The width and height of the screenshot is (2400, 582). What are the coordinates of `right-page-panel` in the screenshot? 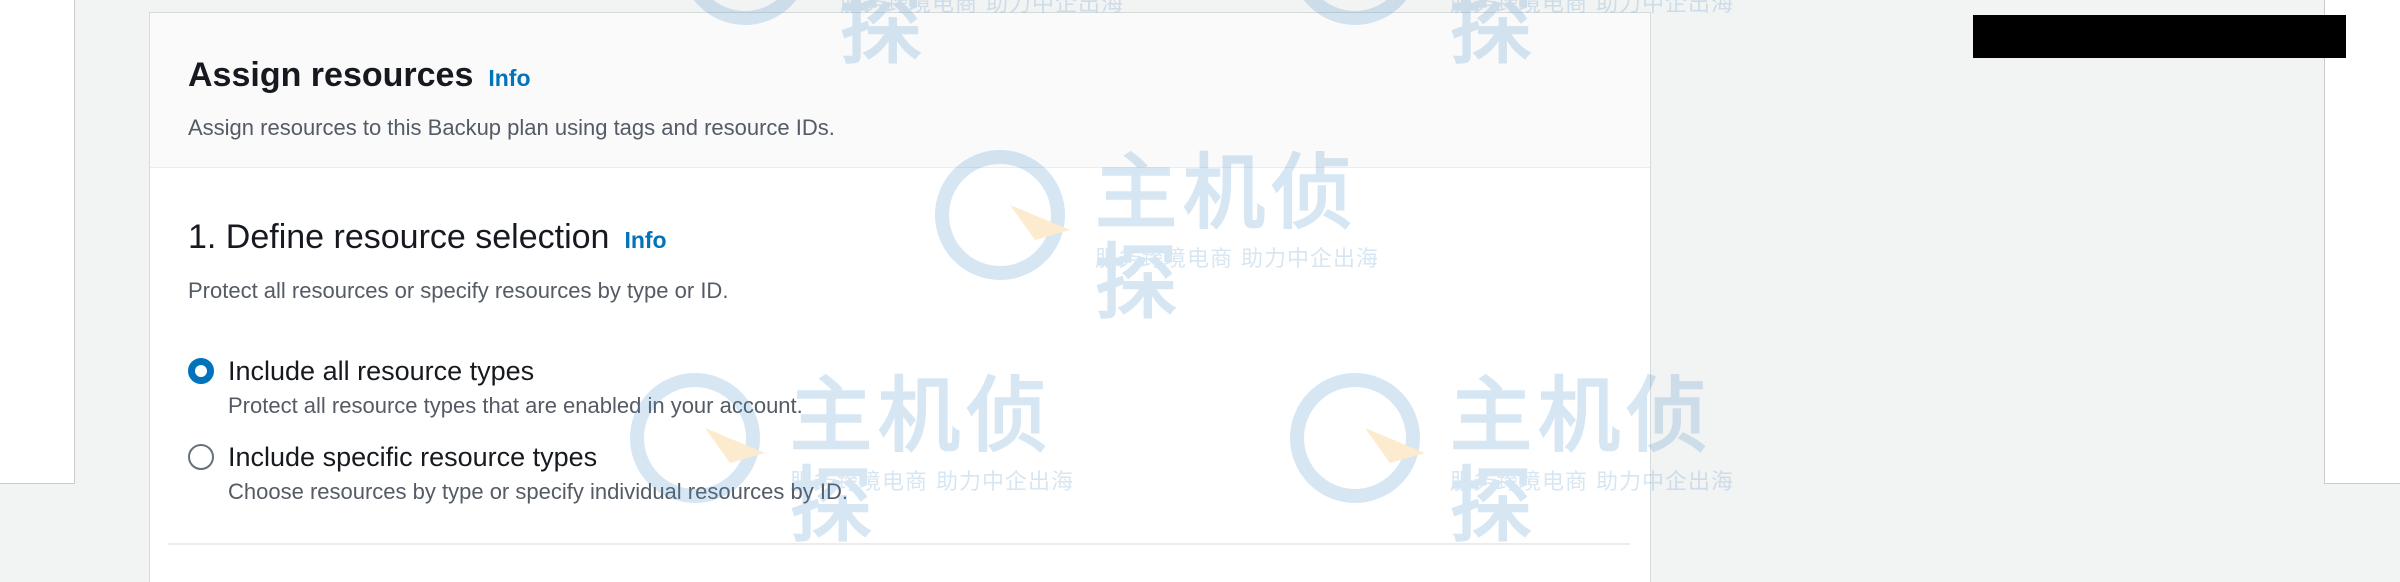 It's located at (2362, 242).